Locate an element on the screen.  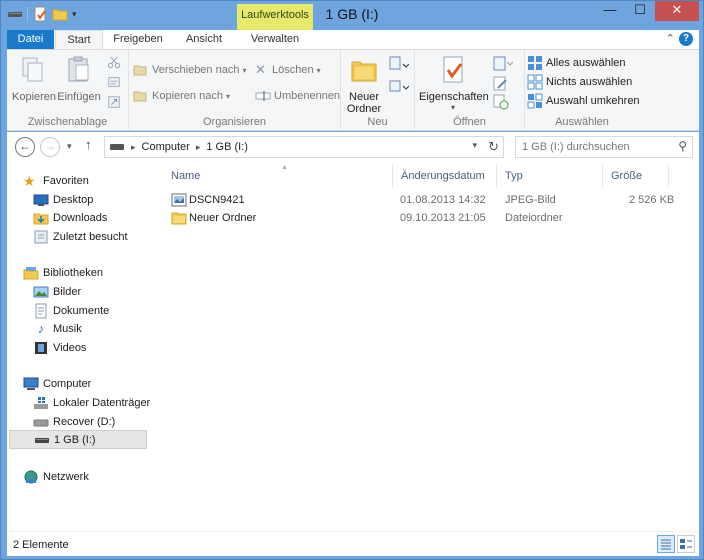
address-dropdown-icon: ▾ is located at coordinates (474, 145).